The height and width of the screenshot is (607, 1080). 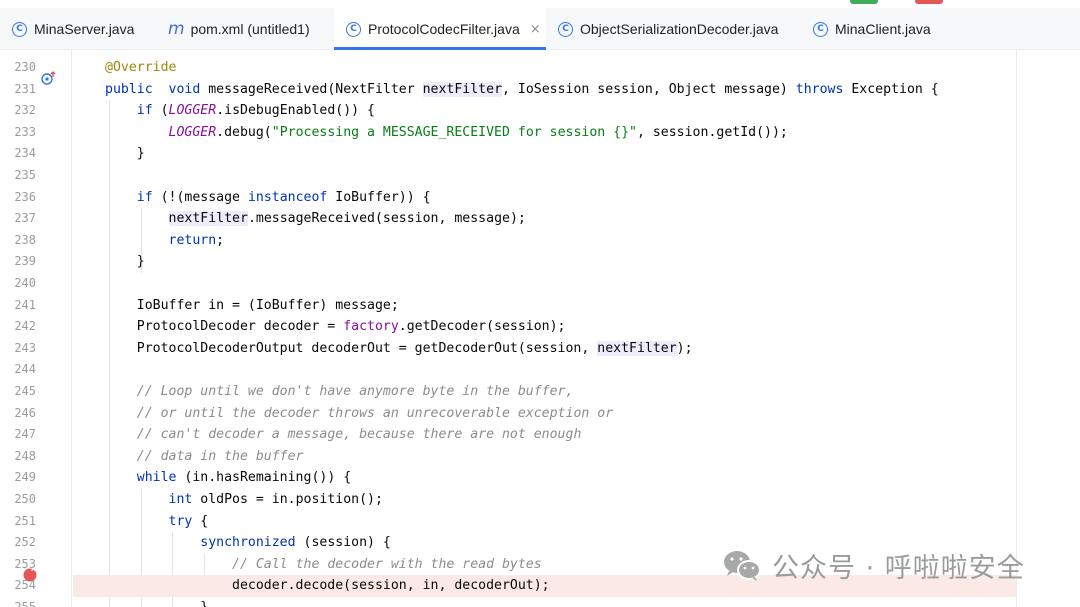 I want to click on code-token: );, so click(x=684, y=348).